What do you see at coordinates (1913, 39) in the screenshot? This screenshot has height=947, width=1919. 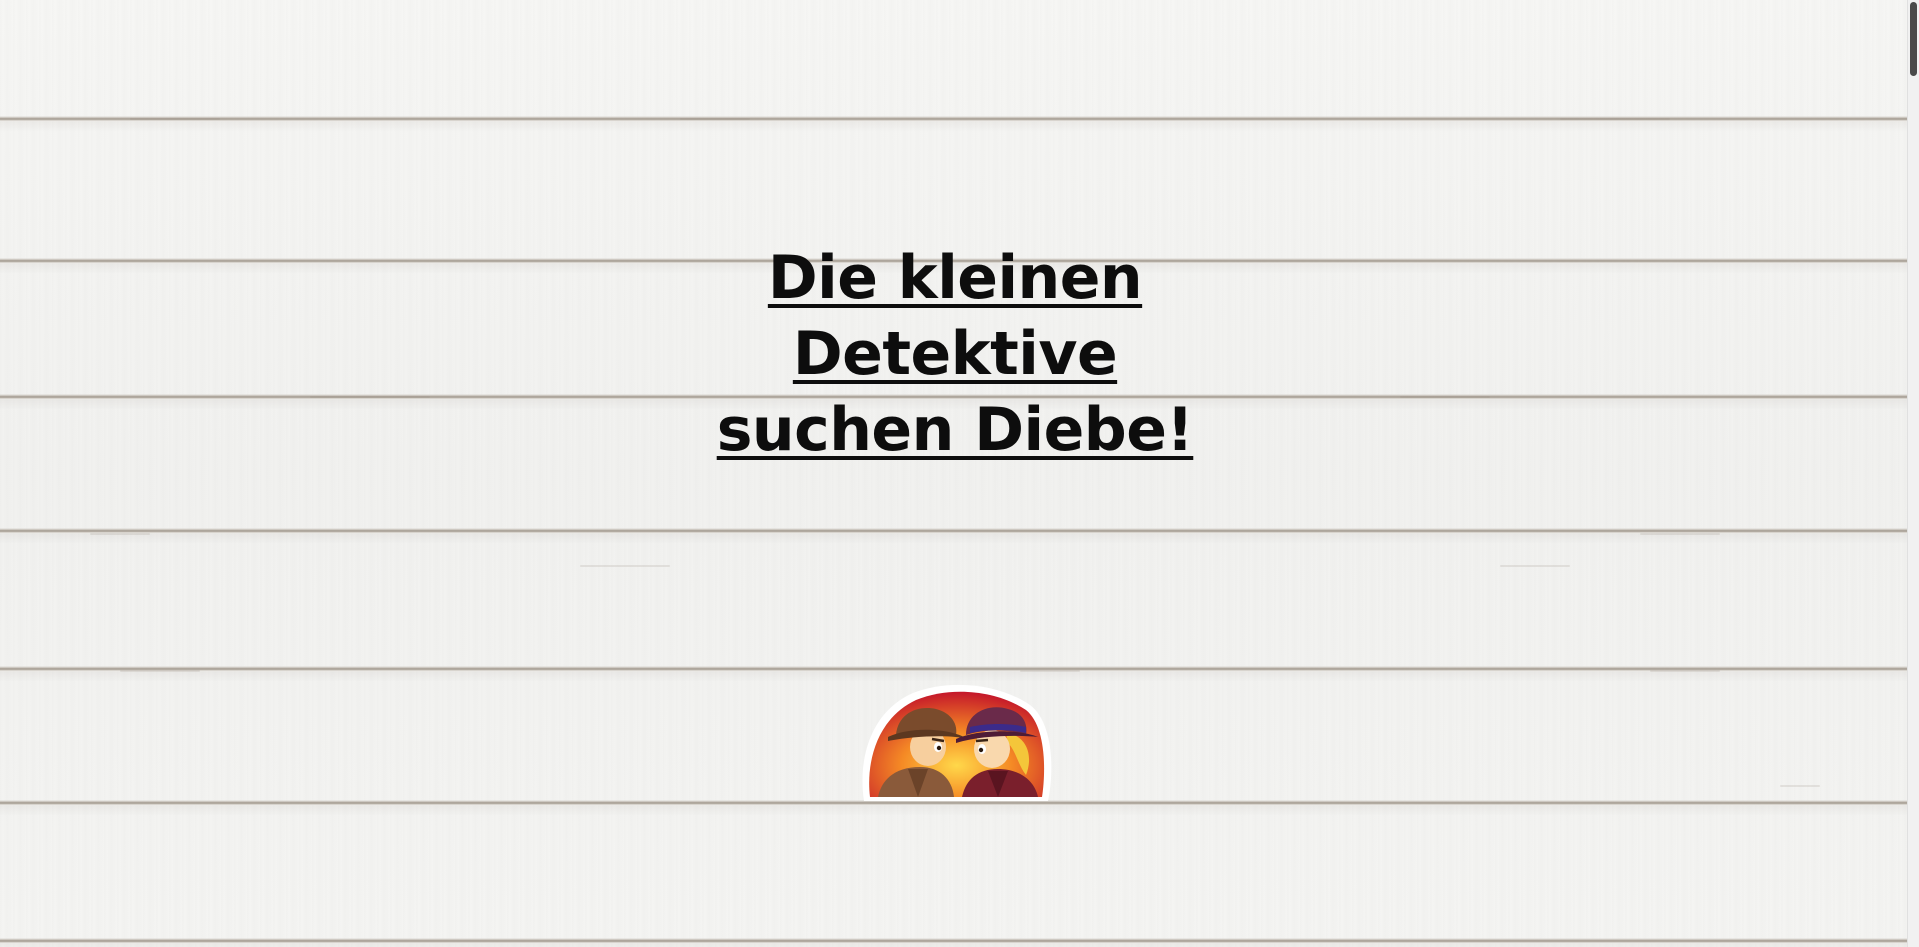 I see `scrollbar-thumb` at bounding box center [1913, 39].